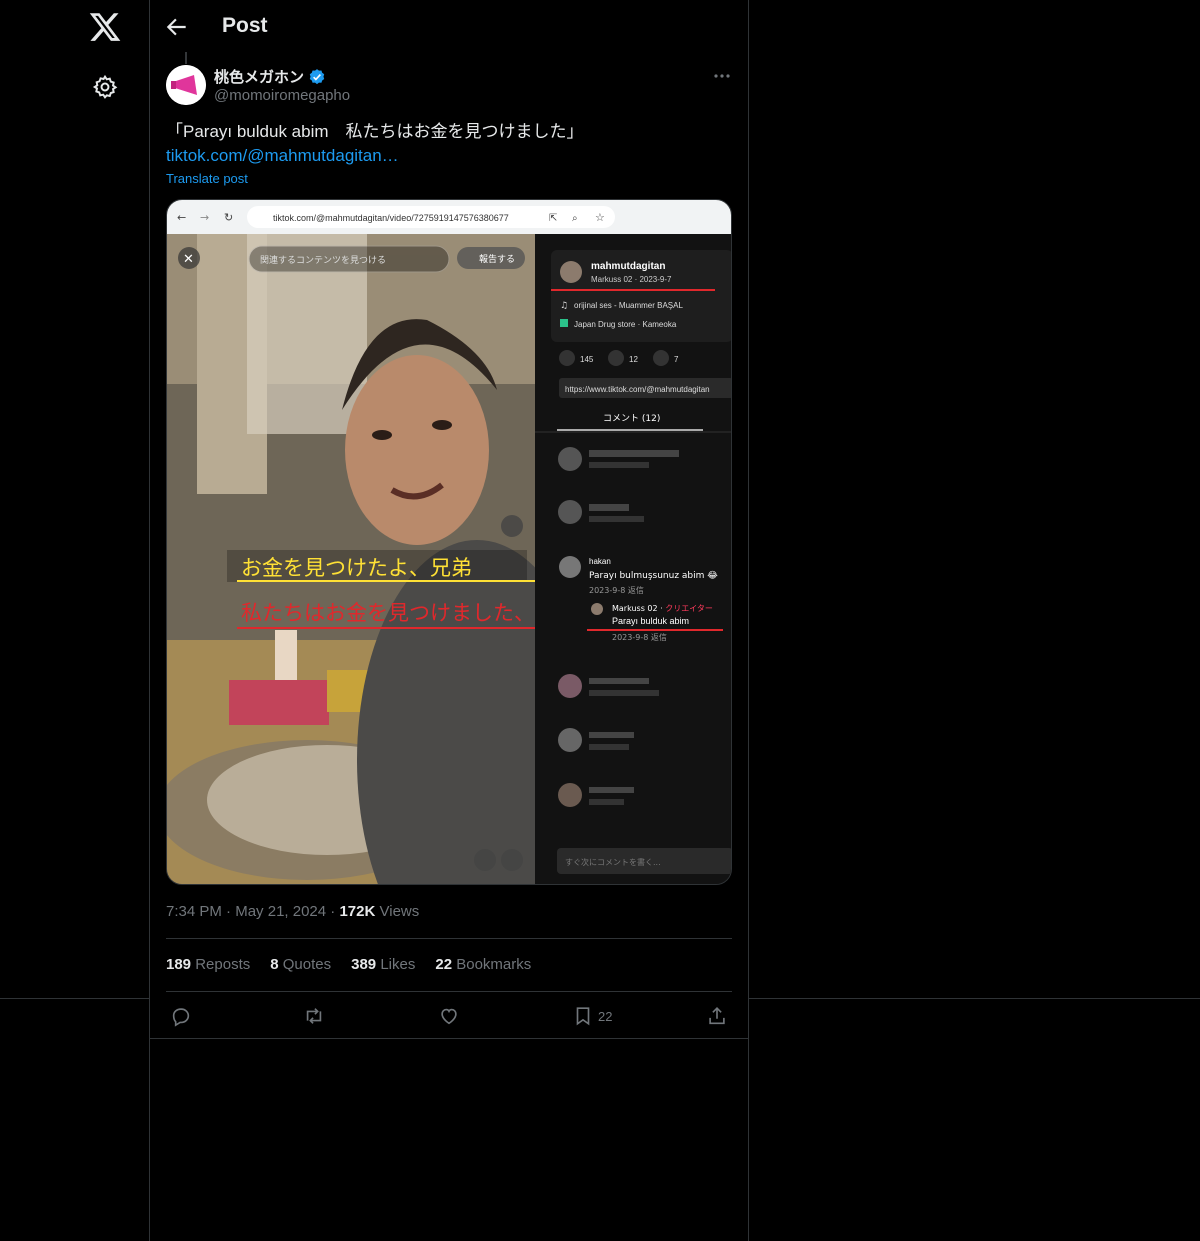 This screenshot has width=1200, height=1241. Describe the element at coordinates (631, 419) in the screenshot. I see `comments-tab: コメント (12)` at that location.